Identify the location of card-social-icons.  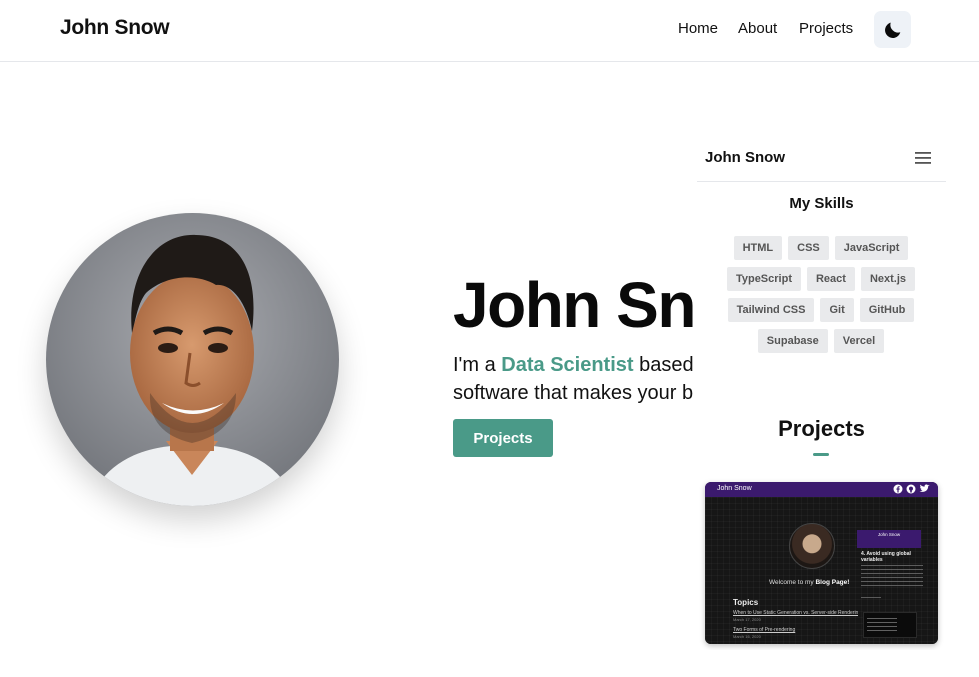
(911, 489).